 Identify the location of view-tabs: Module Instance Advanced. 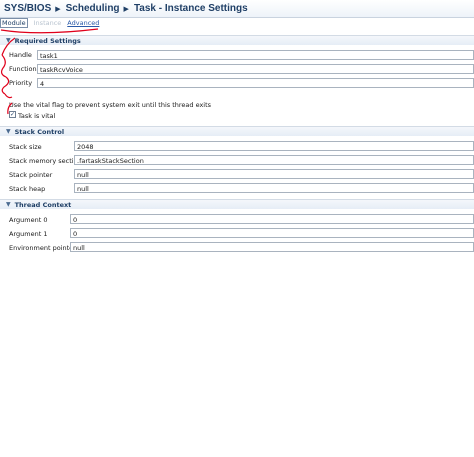
(52, 22).